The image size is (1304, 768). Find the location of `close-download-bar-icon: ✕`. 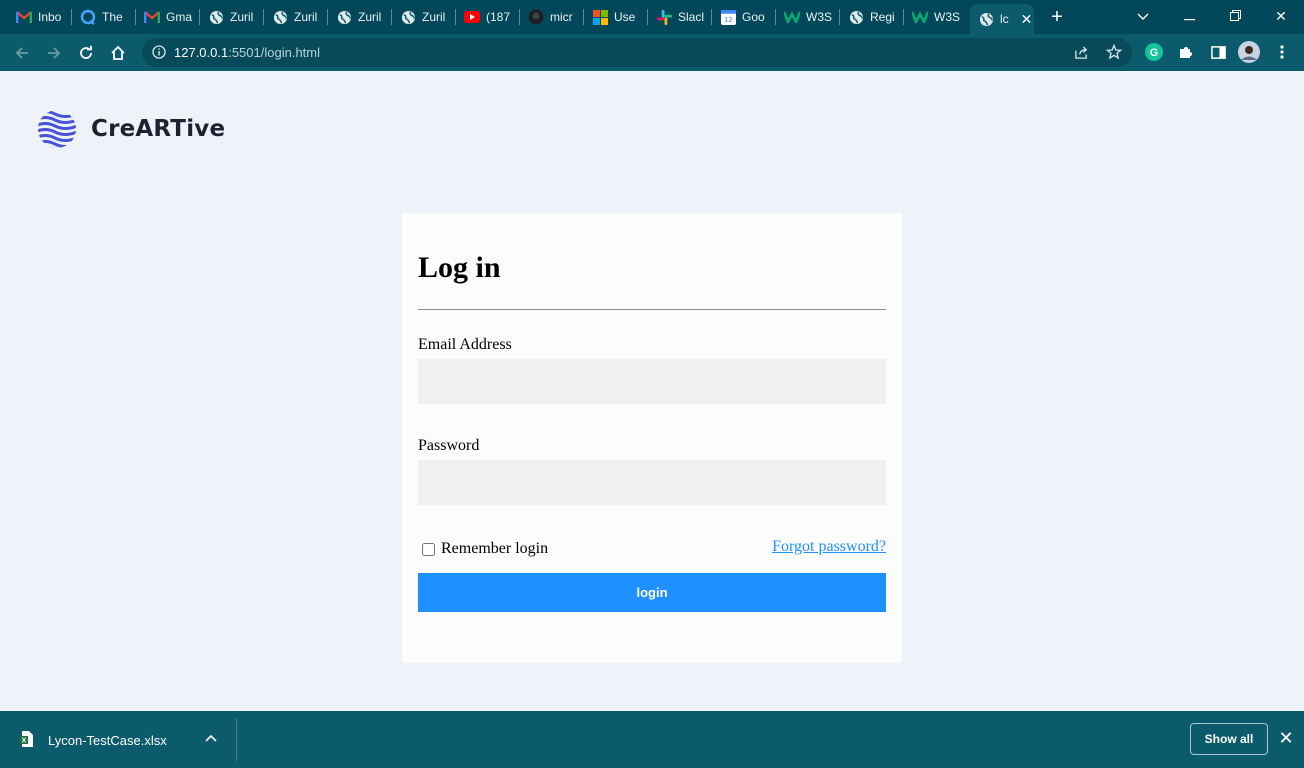

close-download-bar-icon: ✕ is located at coordinates (1286, 738).